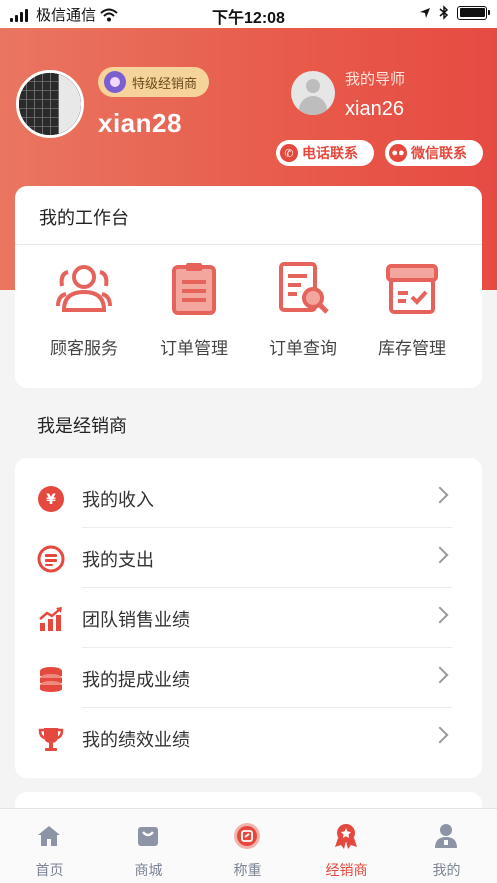 Image resolution: width=497 pixels, height=883 pixels. Describe the element at coordinates (148, 870) in the screenshot. I see `tab-label: 商城` at that location.